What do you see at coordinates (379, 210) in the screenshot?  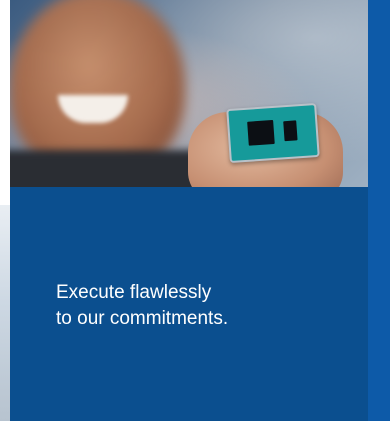 I see `background-accent-strip` at bounding box center [379, 210].